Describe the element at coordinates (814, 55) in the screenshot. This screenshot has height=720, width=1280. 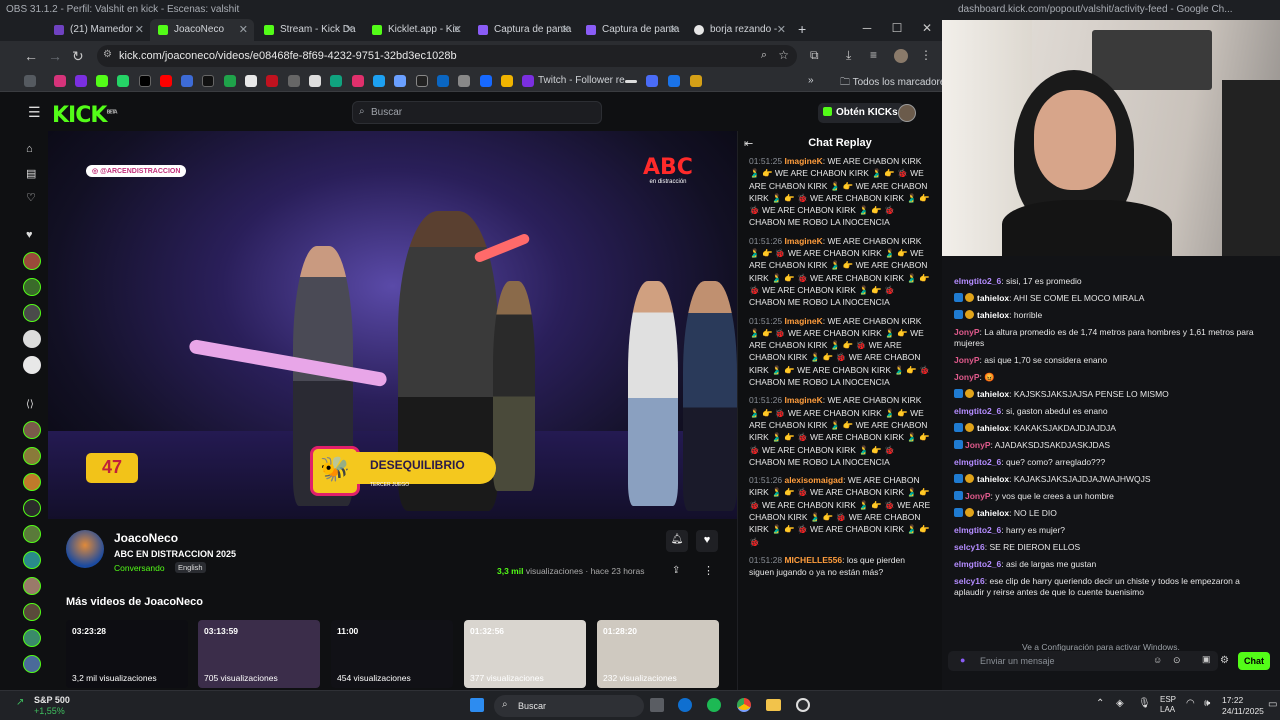
I see `extensions-icon: ⧉` at that location.